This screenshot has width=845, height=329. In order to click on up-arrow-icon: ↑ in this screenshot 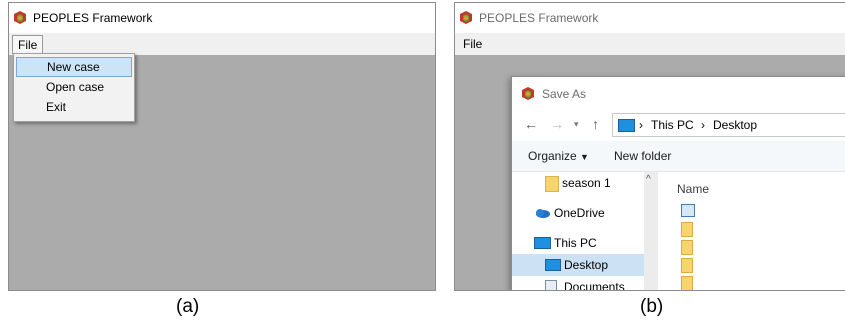, I will do `click(595, 124)`.